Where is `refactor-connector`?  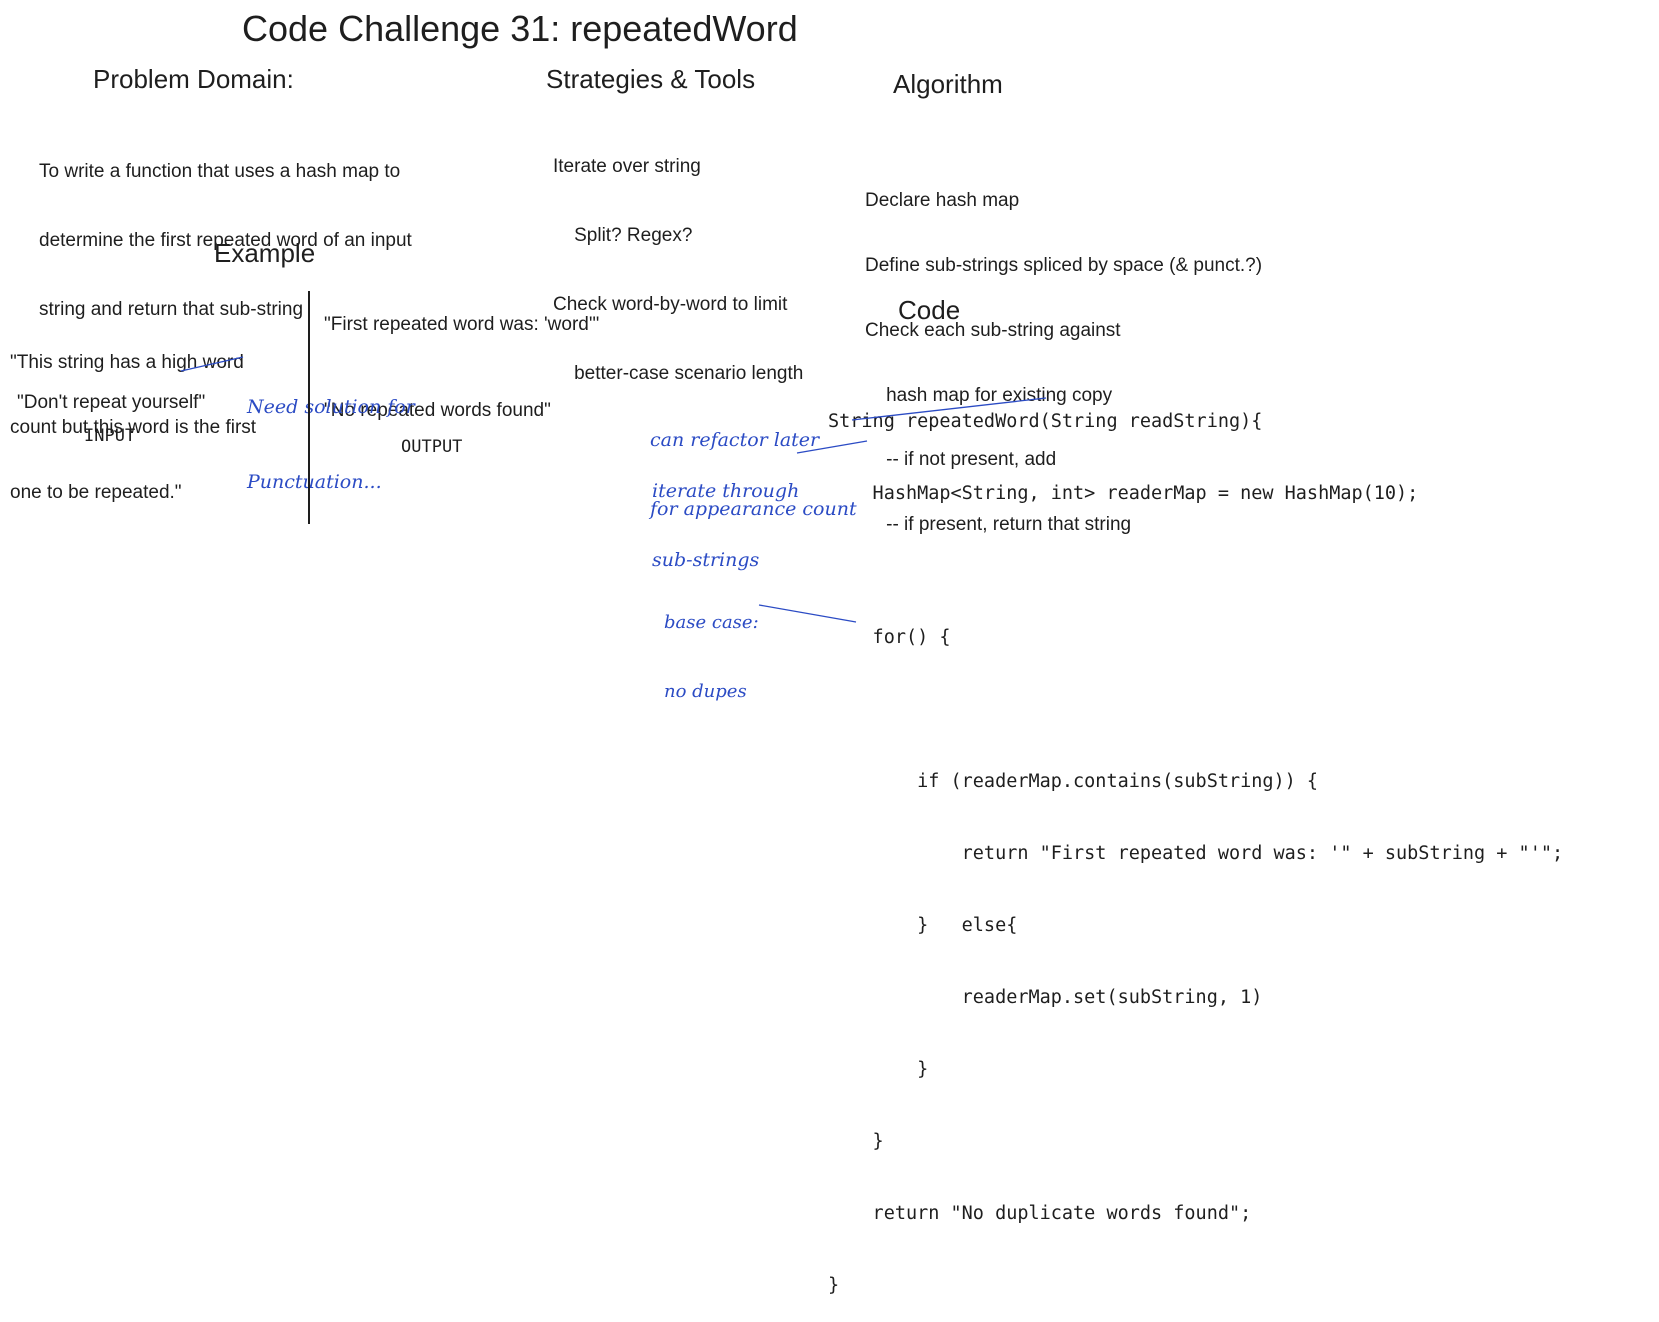 refactor-connector is located at coordinates (949, 409).